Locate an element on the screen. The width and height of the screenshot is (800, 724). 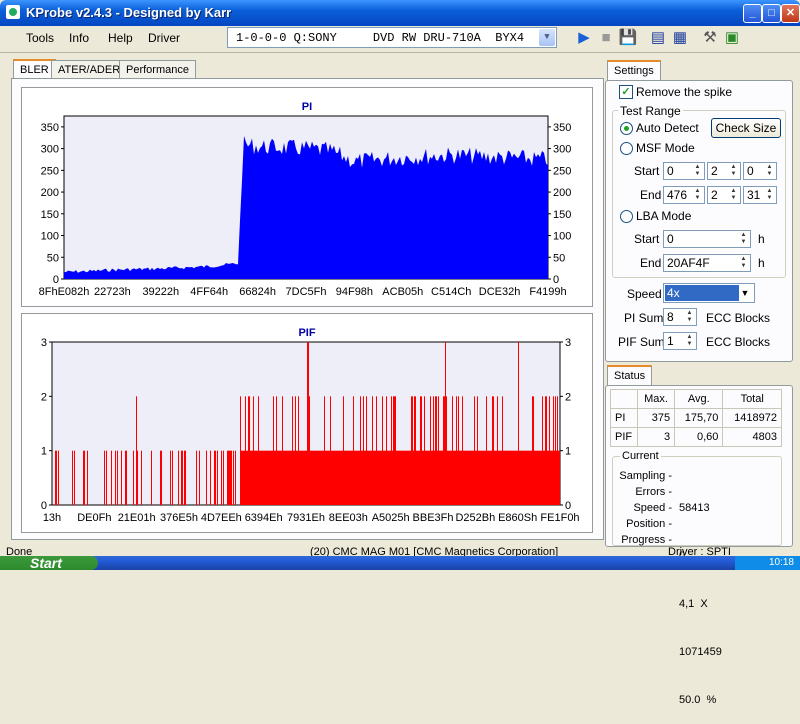
msf-start-frame: 0 ▲ ▼ is located at coordinates (760, 171).